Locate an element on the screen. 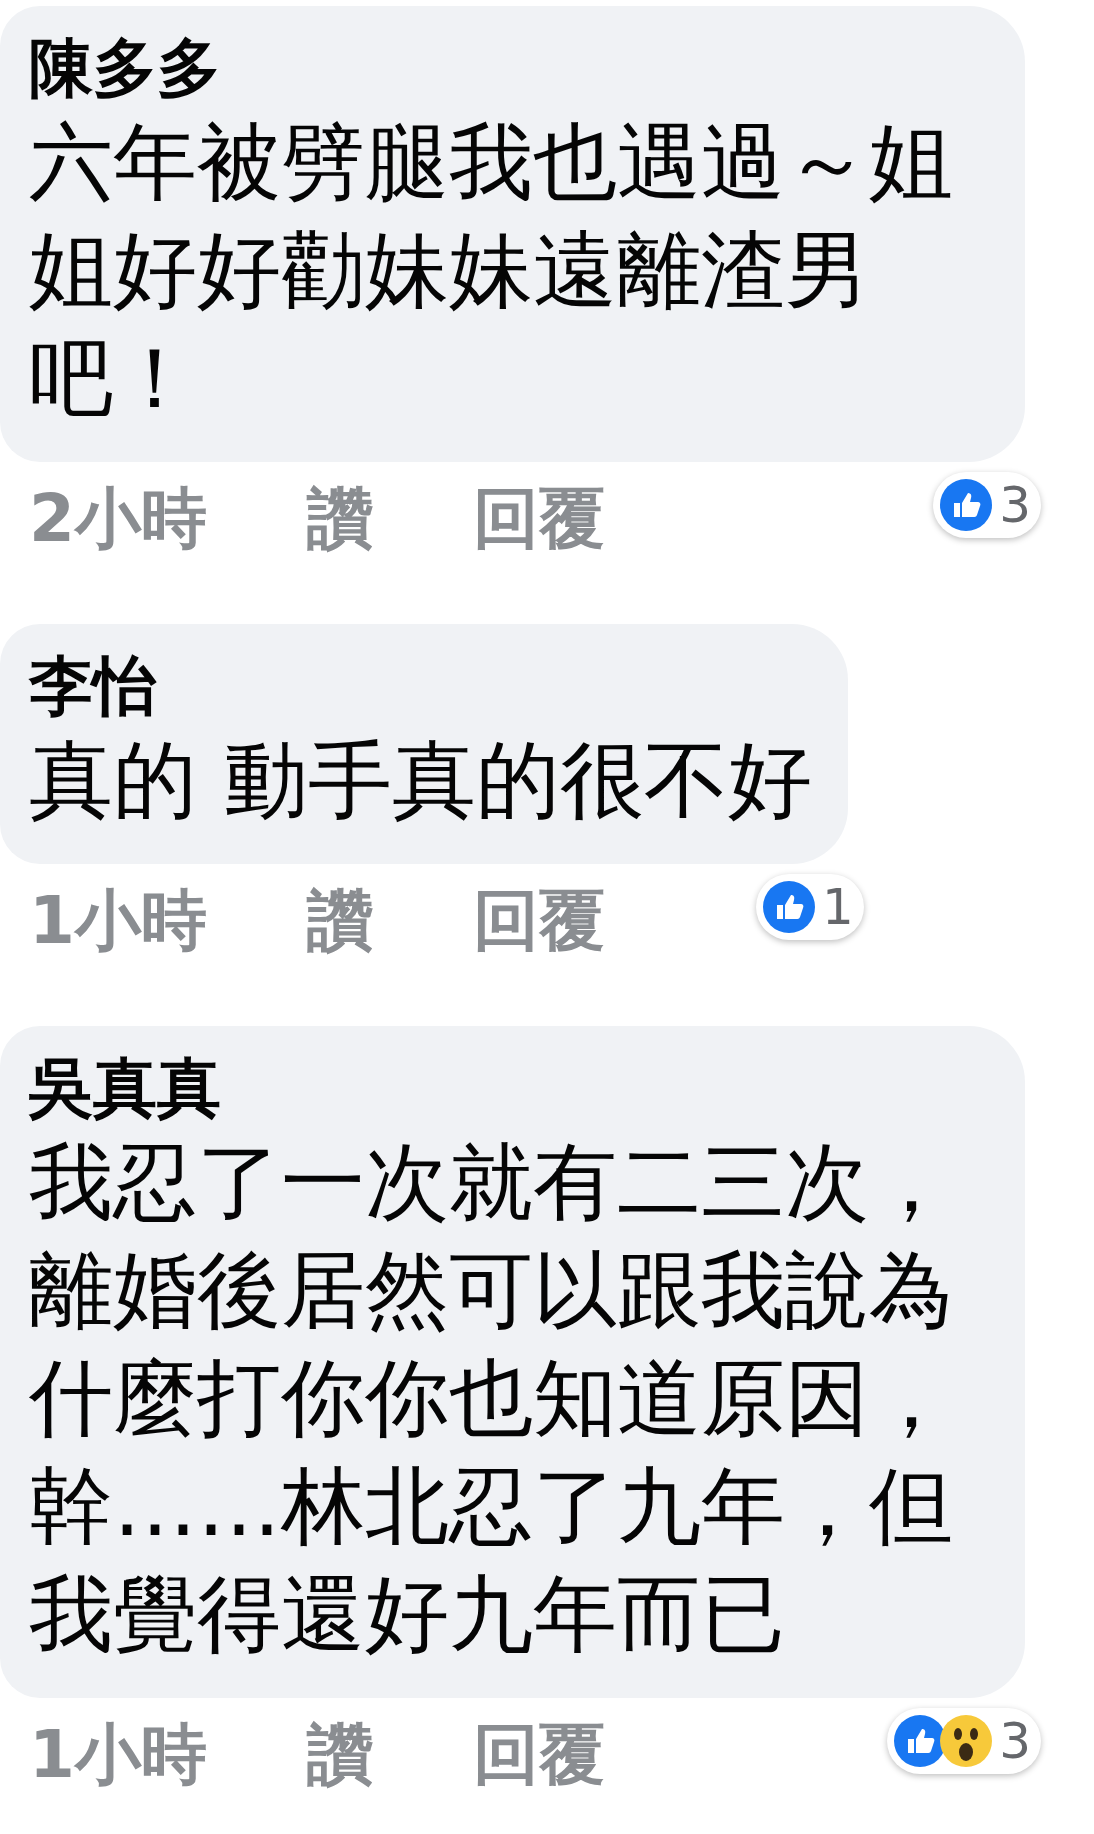 The image size is (1094, 1834). reaction-badge: 1 is located at coordinates (809, 907).